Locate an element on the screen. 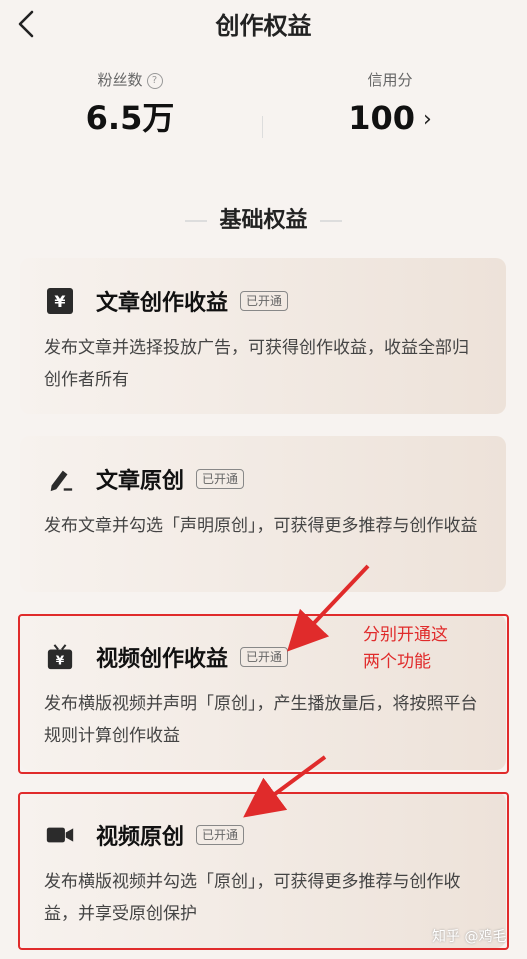  arrow-to-video-revenue-badge is located at coordinates (328, 608).